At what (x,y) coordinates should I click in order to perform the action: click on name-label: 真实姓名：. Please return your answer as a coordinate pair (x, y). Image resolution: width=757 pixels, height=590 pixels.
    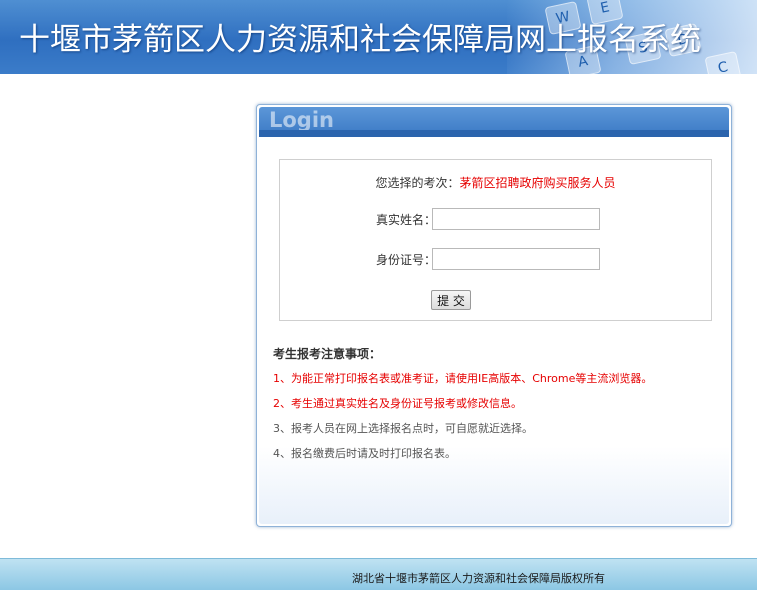
    Looking at the image, I should click on (405, 220).